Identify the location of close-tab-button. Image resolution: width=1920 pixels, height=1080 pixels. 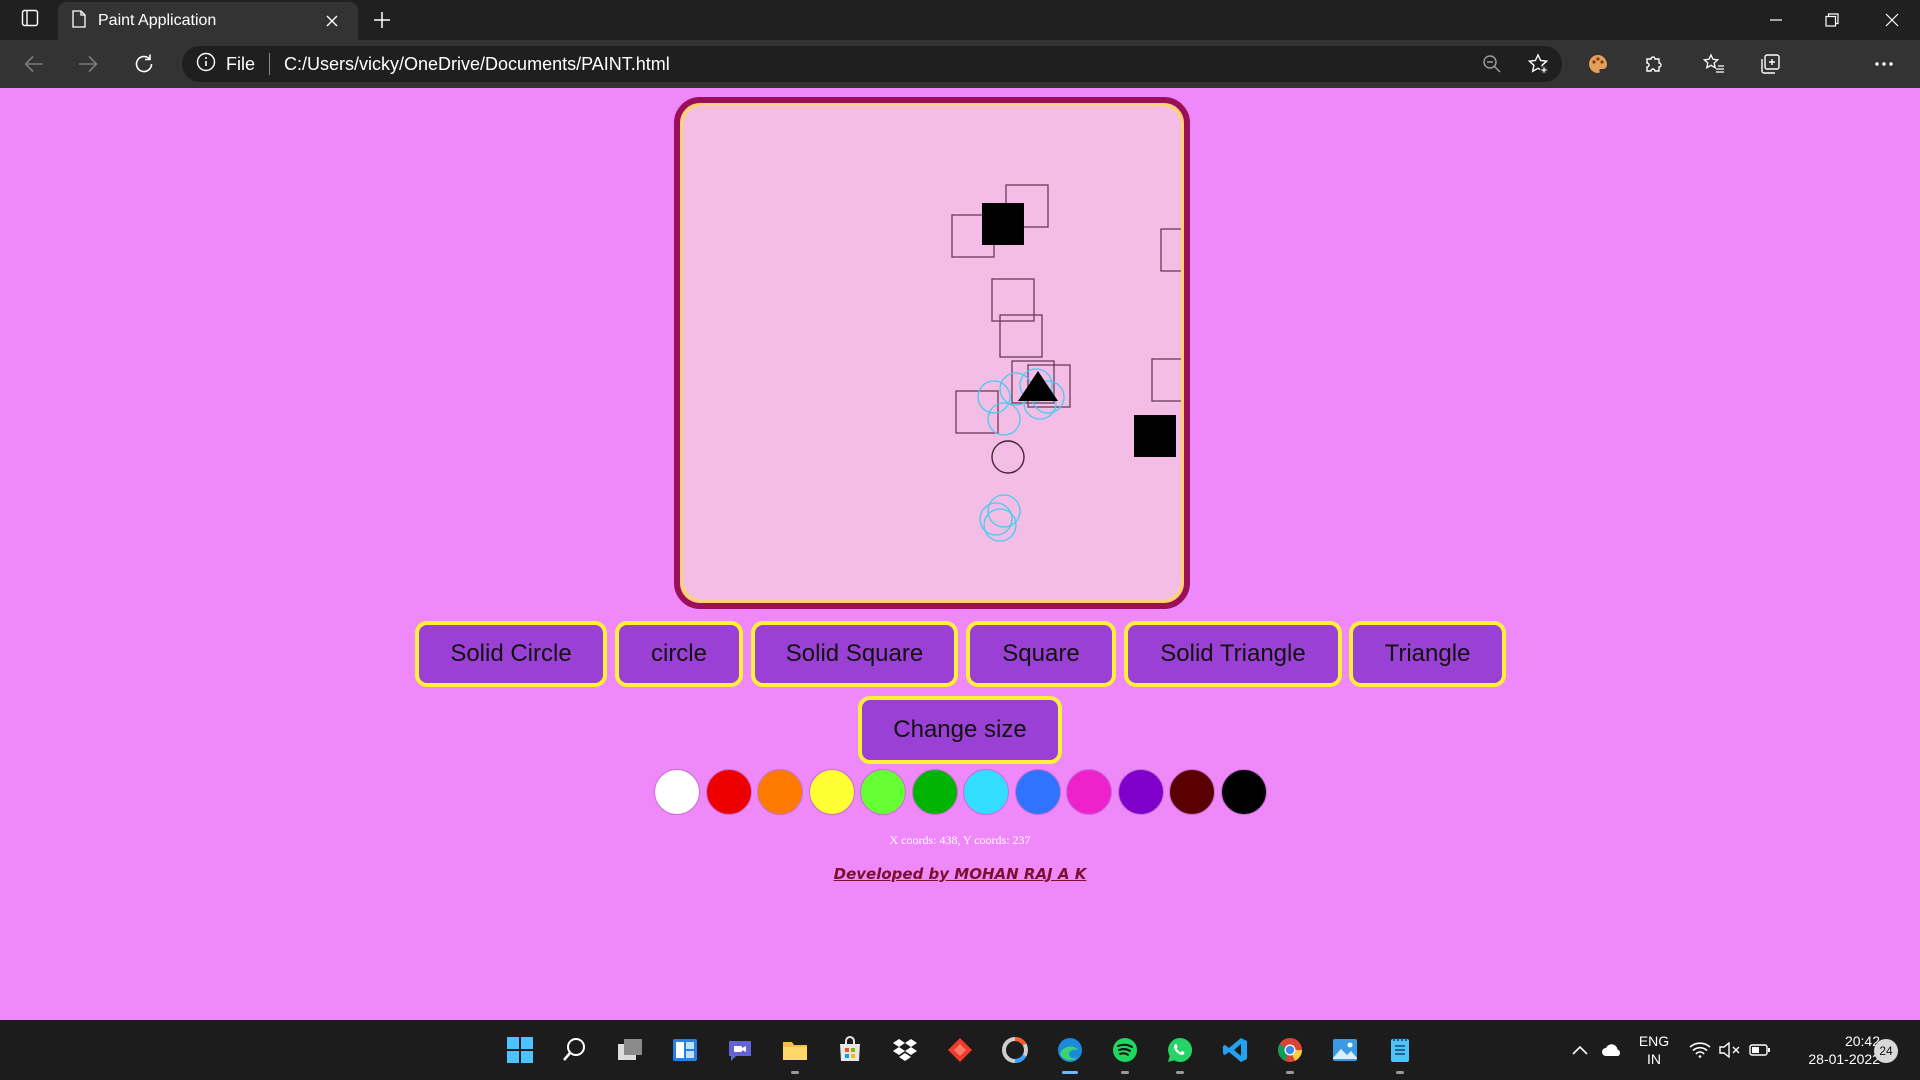
(332, 21).